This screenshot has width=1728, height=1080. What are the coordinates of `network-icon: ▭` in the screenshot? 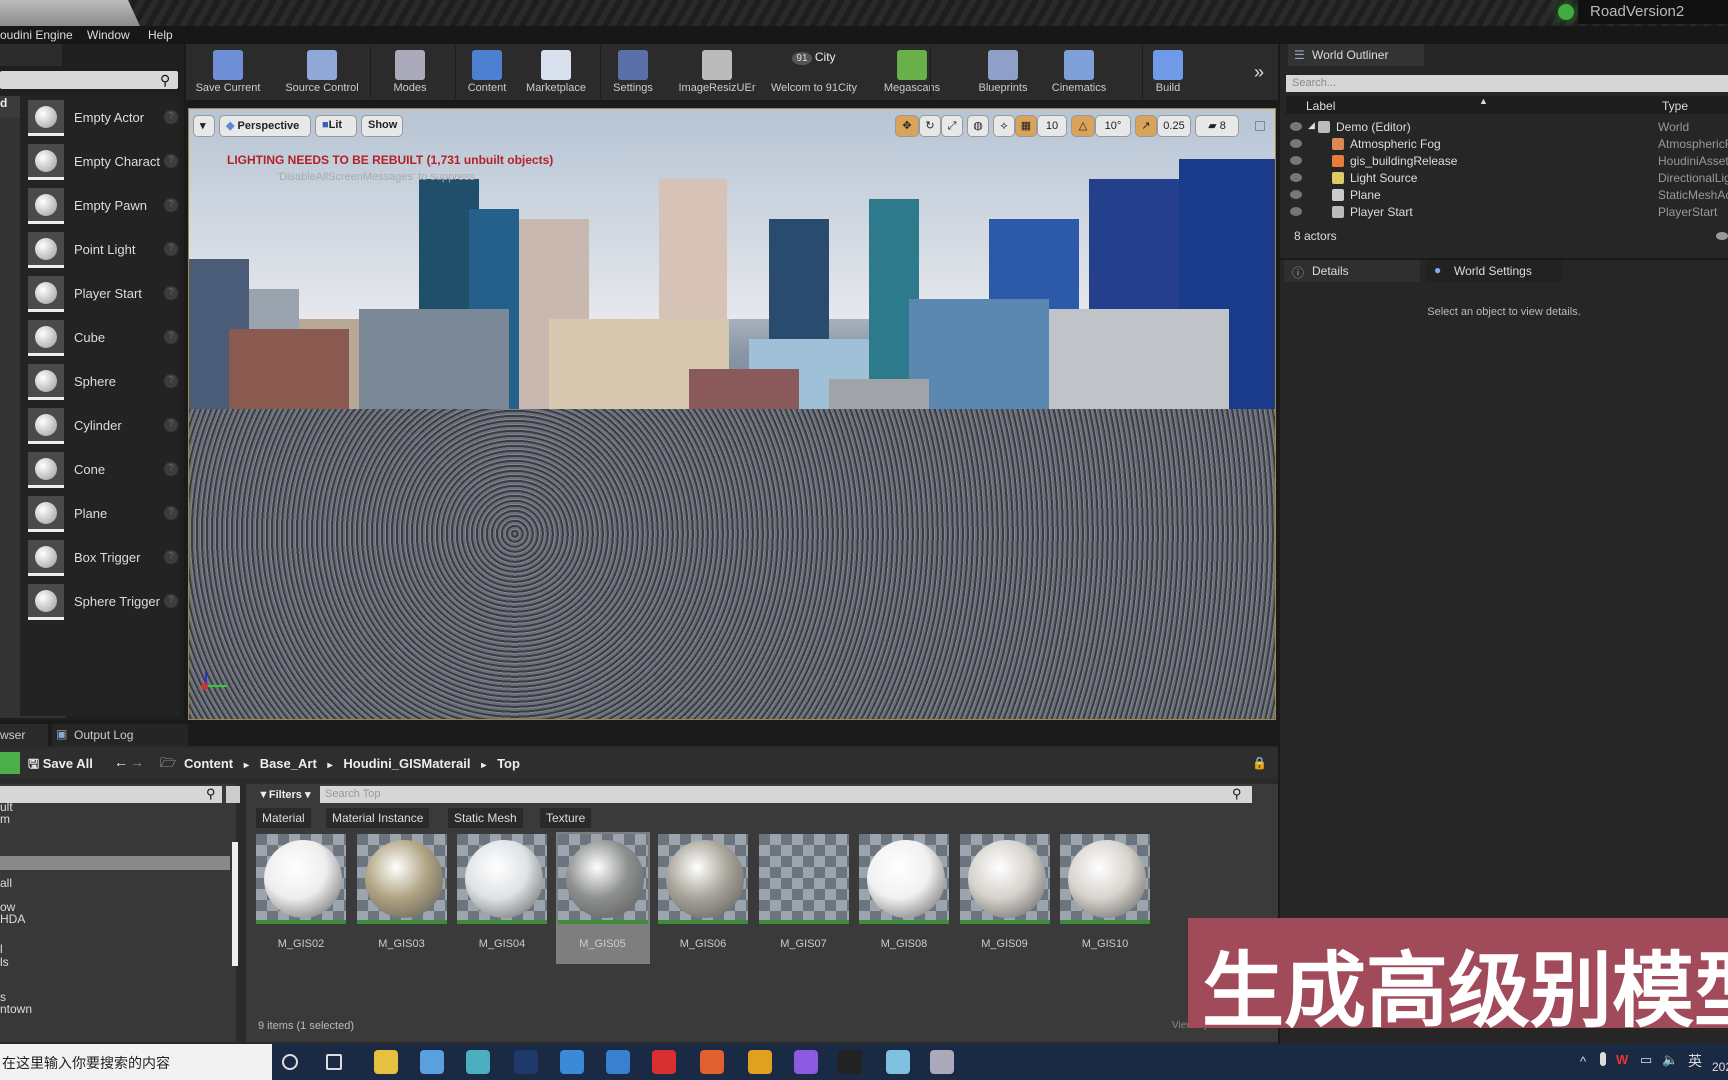 It's located at (1646, 1060).